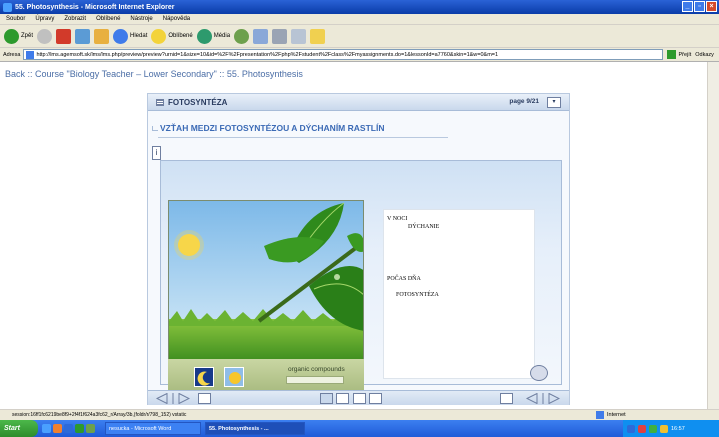  What do you see at coordinates (672, 54) in the screenshot?
I see `go-arrow-icon` at bounding box center [672, 54].